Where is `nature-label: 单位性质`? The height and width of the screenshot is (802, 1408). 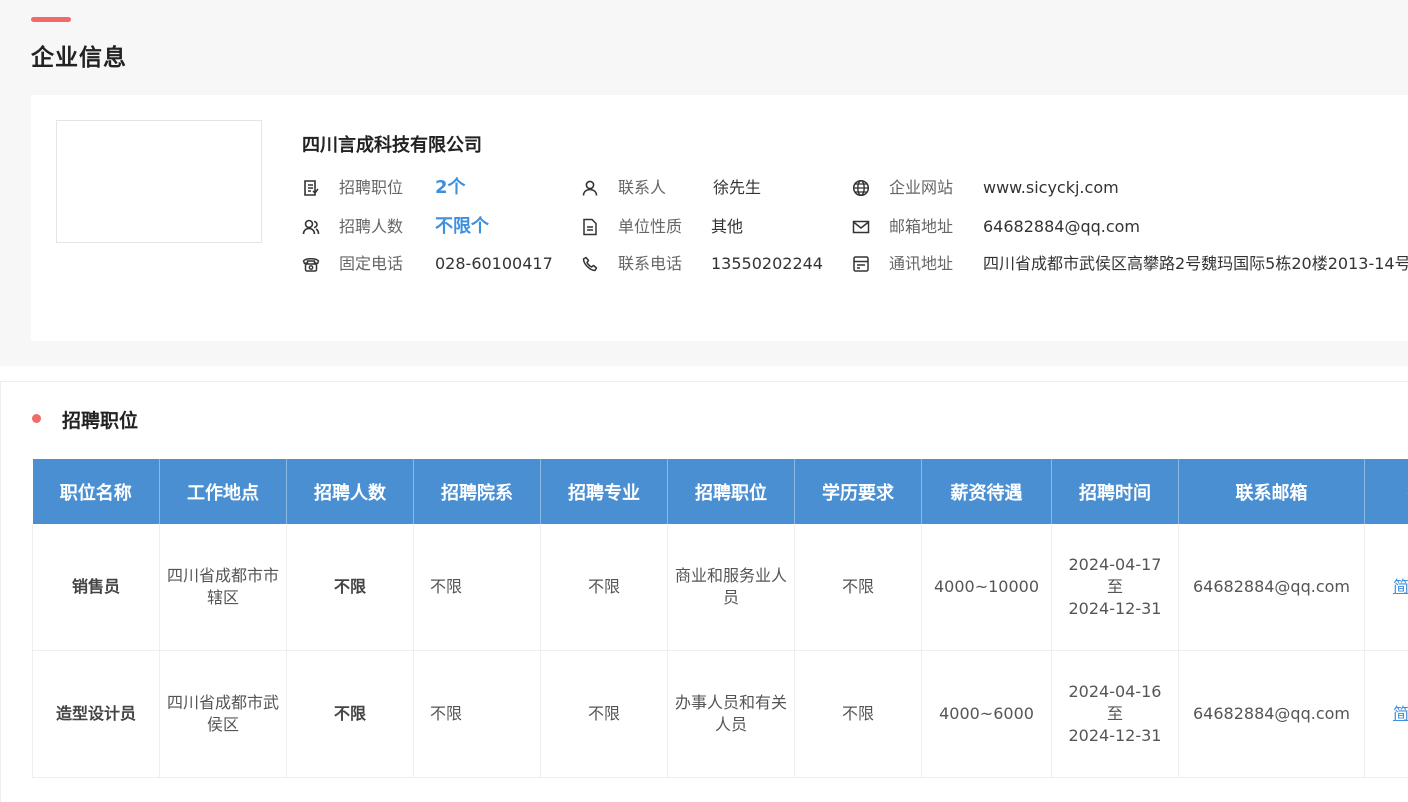 nature-label: 单位性质 is located at coordinates (650, 227).